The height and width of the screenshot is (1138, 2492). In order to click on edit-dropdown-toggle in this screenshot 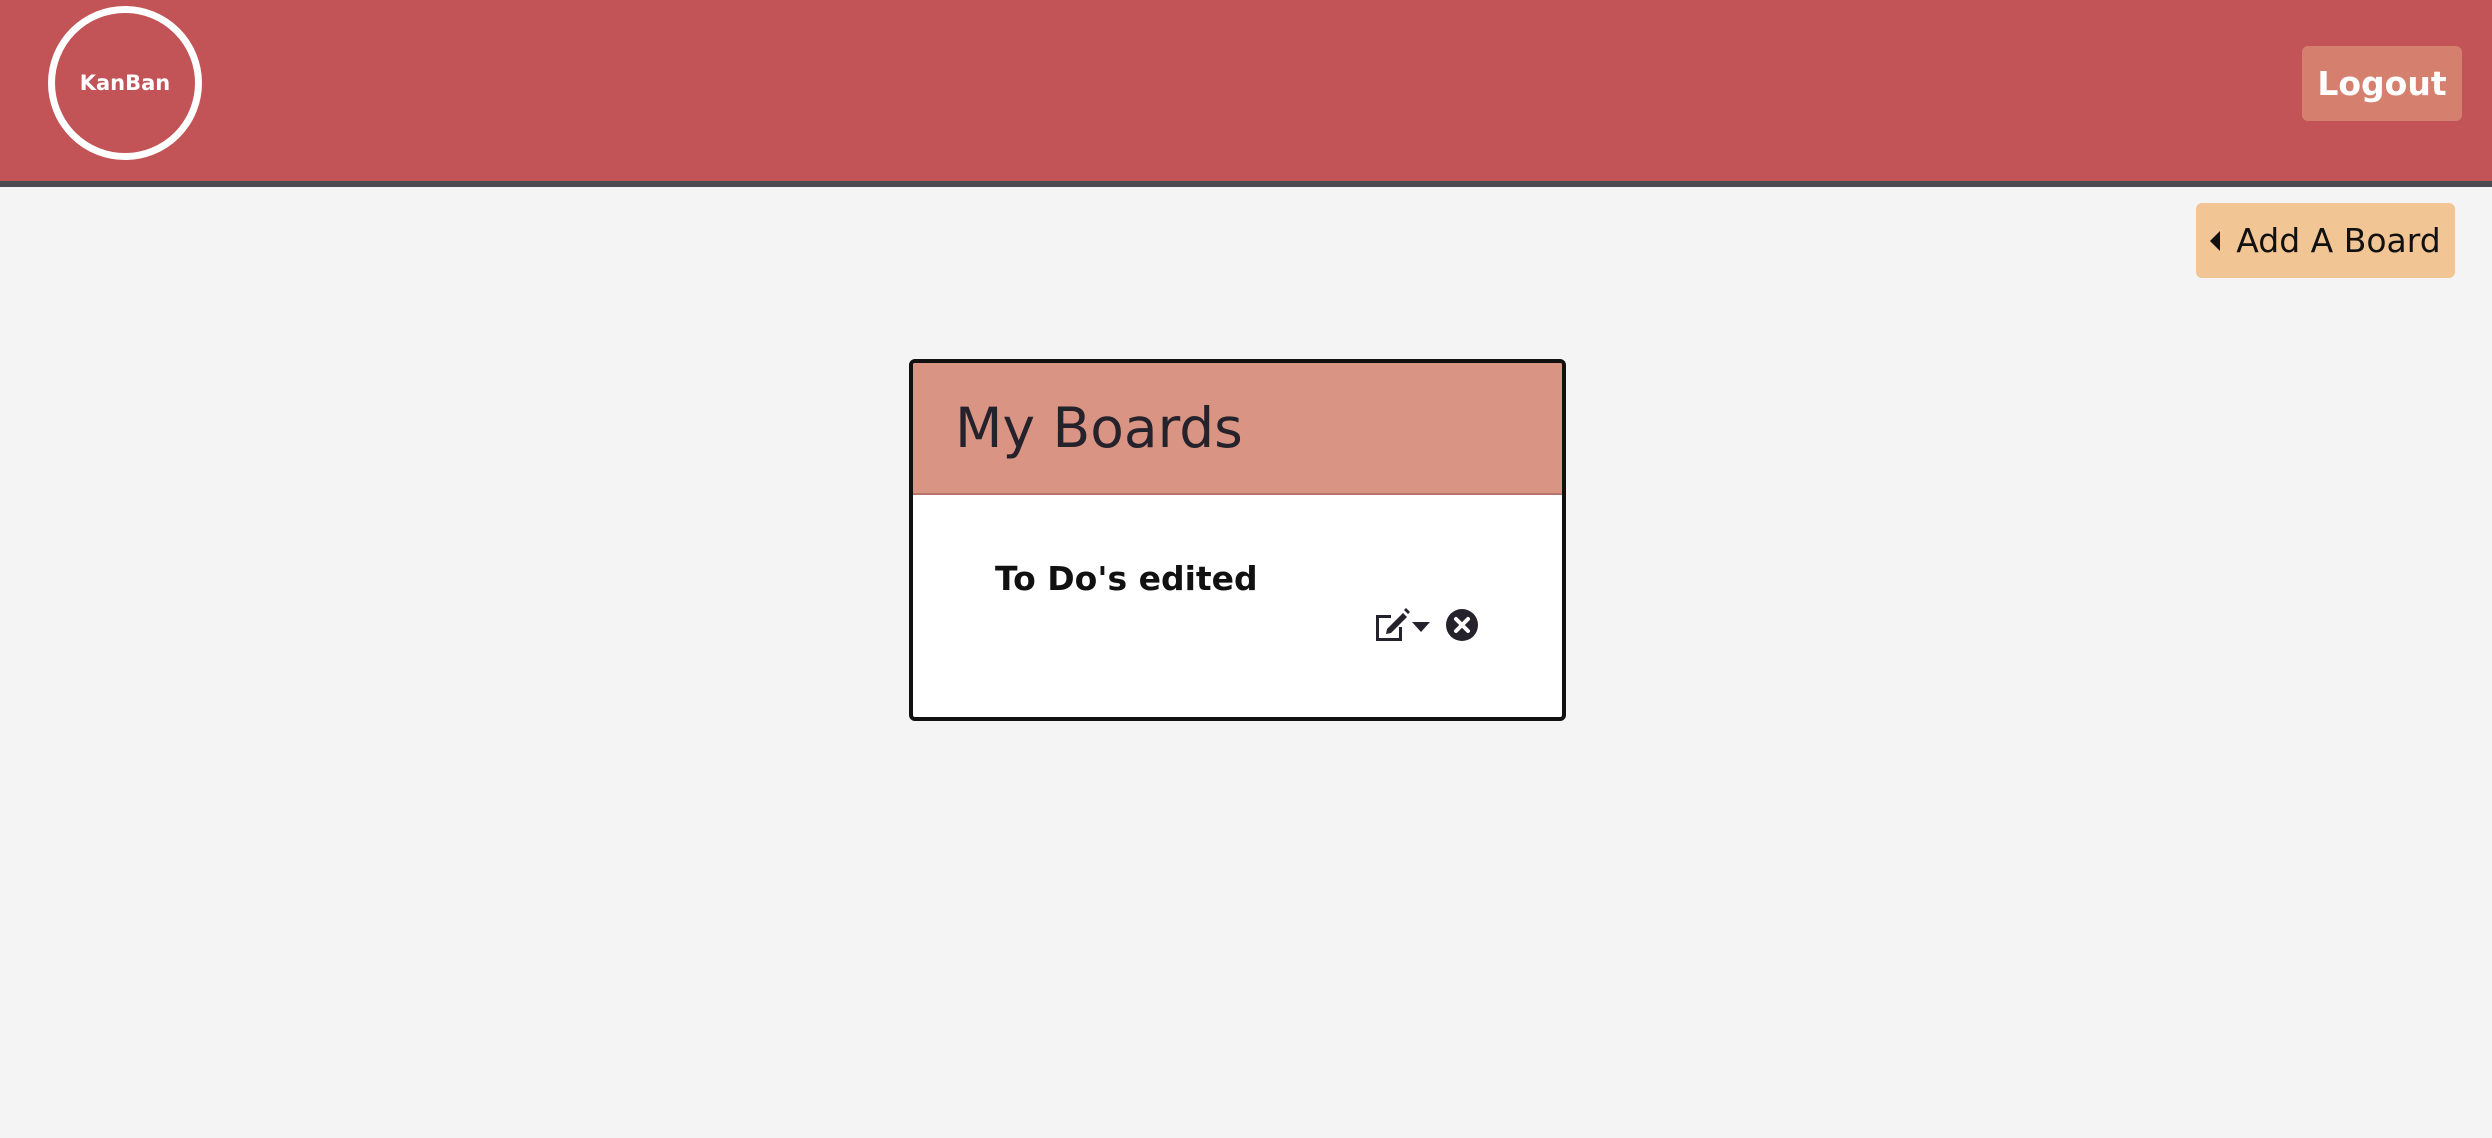, I will do `click(1402, 627)`.